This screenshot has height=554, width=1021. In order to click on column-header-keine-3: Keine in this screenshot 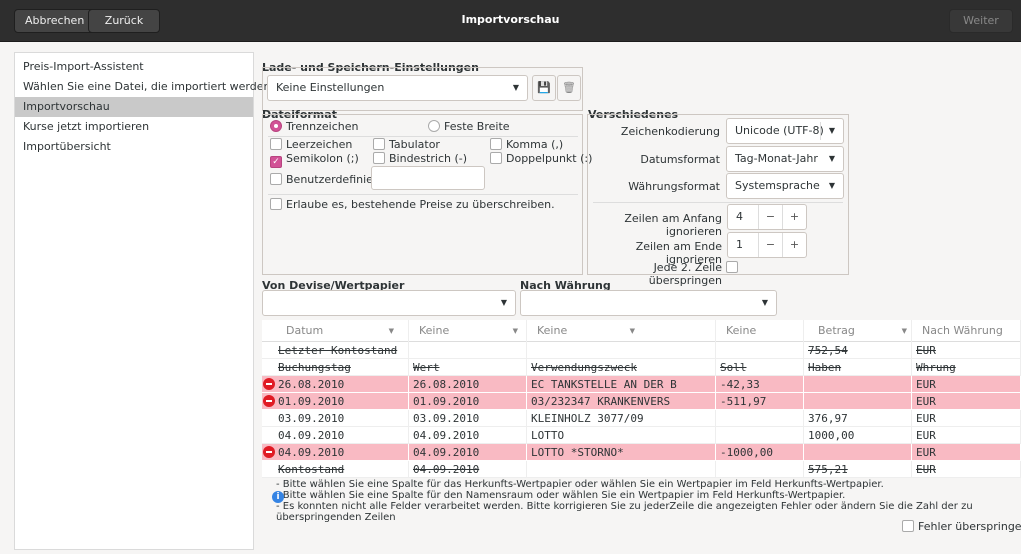, I will do `click(760, 331)`.